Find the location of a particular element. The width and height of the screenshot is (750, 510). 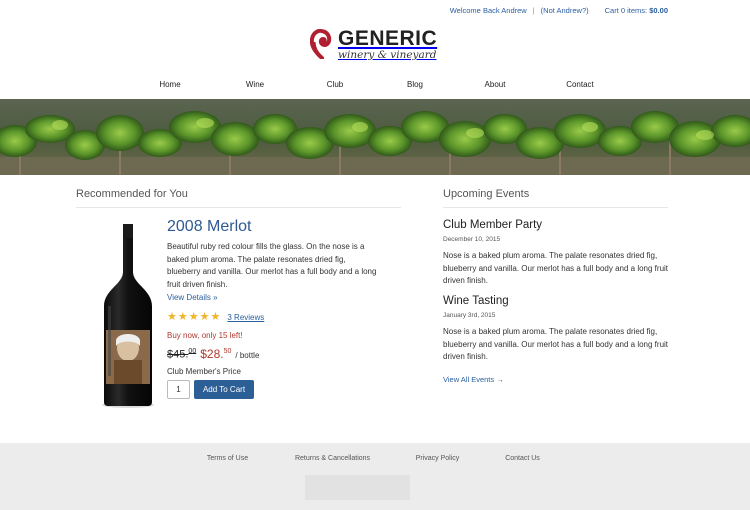

price-block: $45.00 $28.50 / bottle is located at coordinates (213, 354).